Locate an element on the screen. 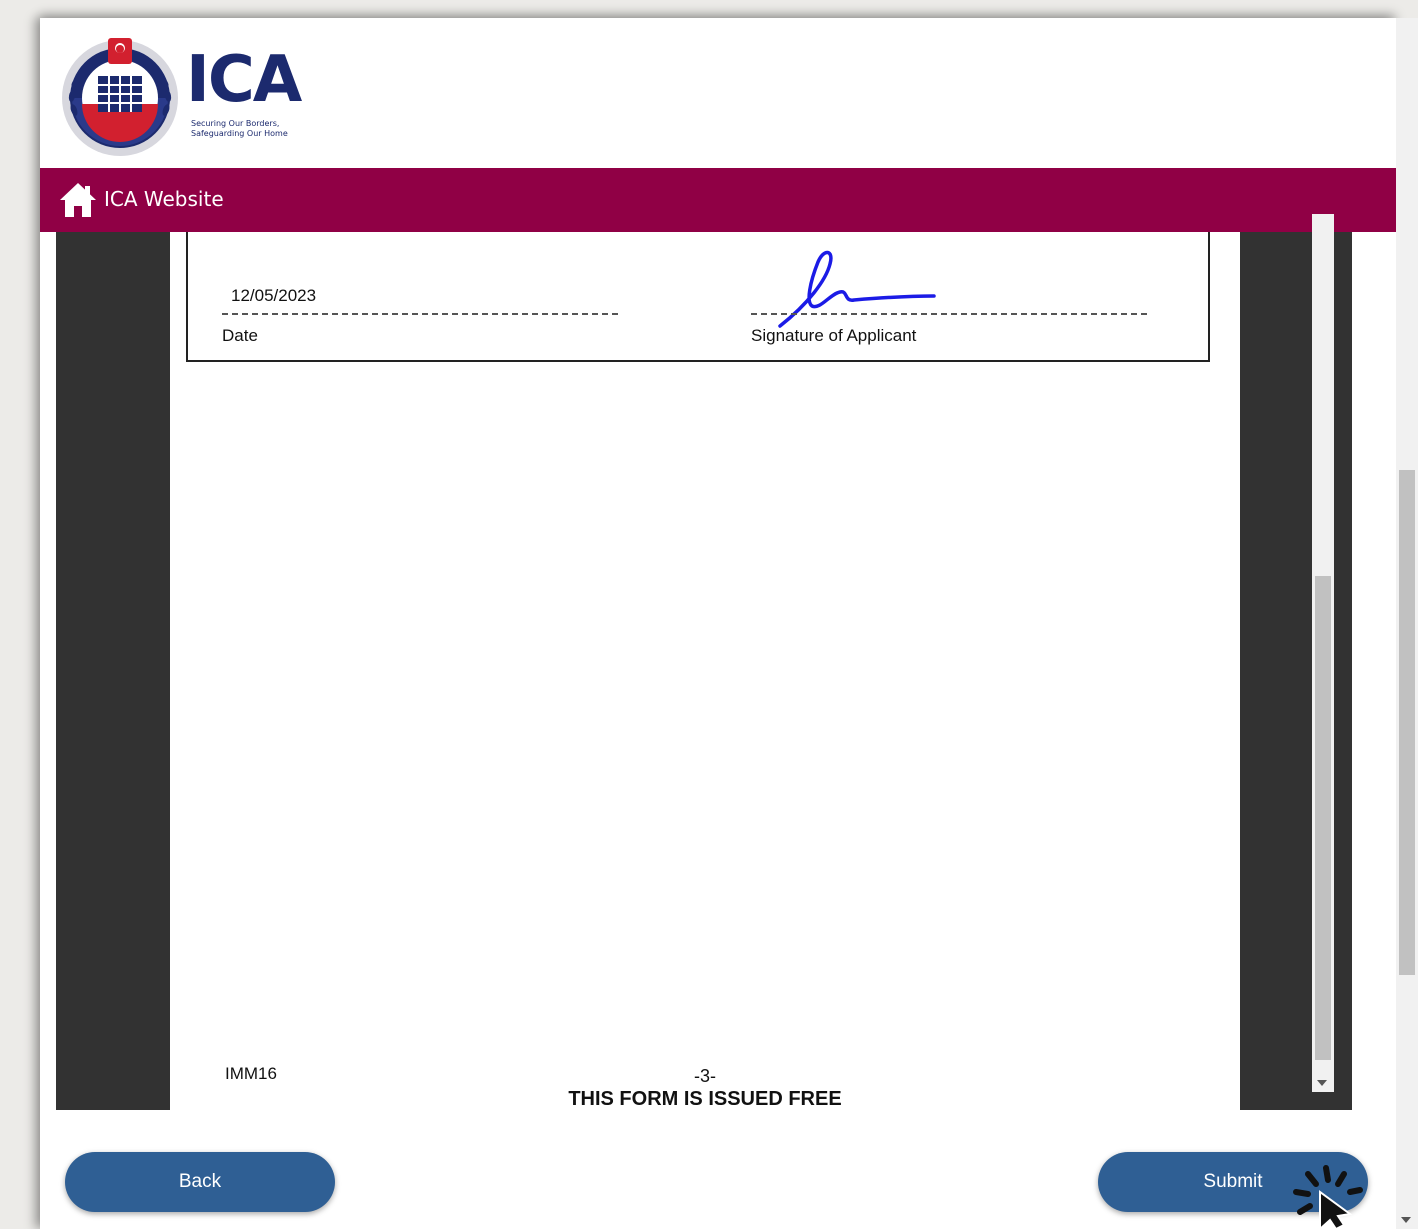 The image size is (1418, 1229). ica-crest-icon is located at coordinates (120, 97).